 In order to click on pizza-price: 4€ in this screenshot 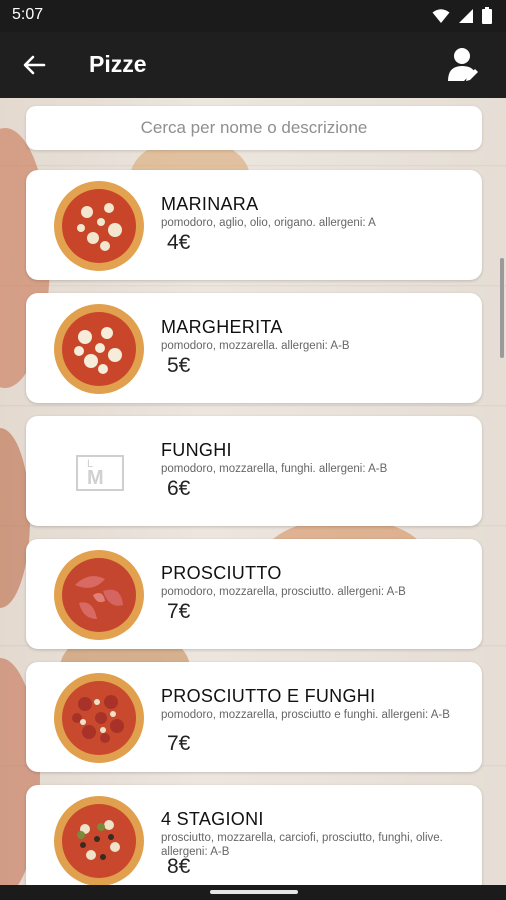, I will do `click(179, 242)`.